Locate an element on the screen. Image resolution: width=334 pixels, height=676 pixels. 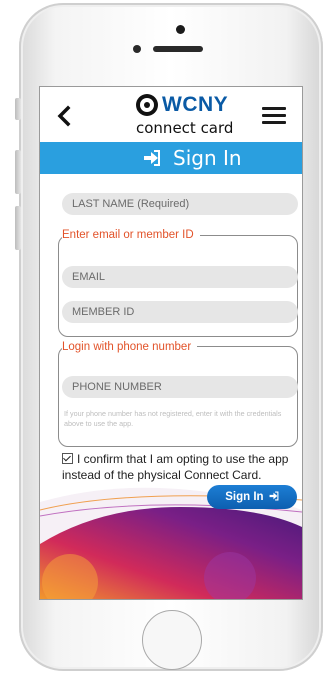
brand-subtitle: connect card is located at coordinates (185, 128).